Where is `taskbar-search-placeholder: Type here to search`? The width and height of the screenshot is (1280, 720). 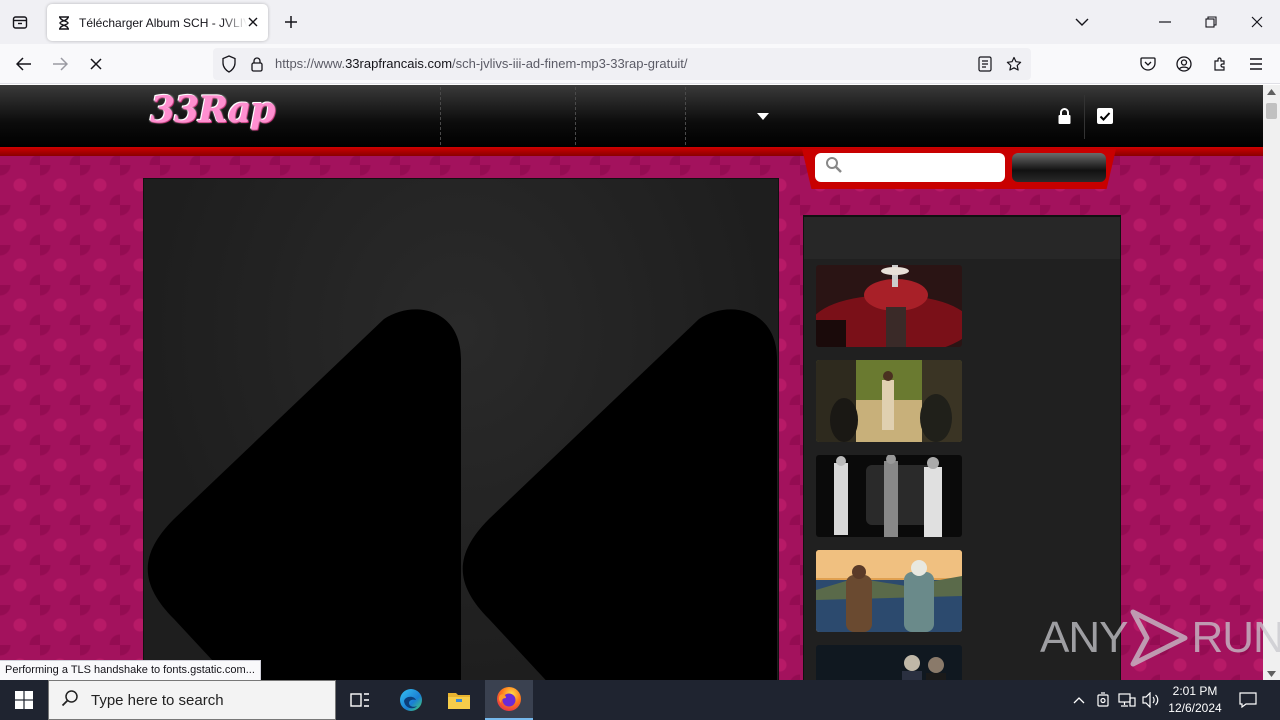
taskbar-search-placeholder: Type here to search is located at coordinates (157, 700).